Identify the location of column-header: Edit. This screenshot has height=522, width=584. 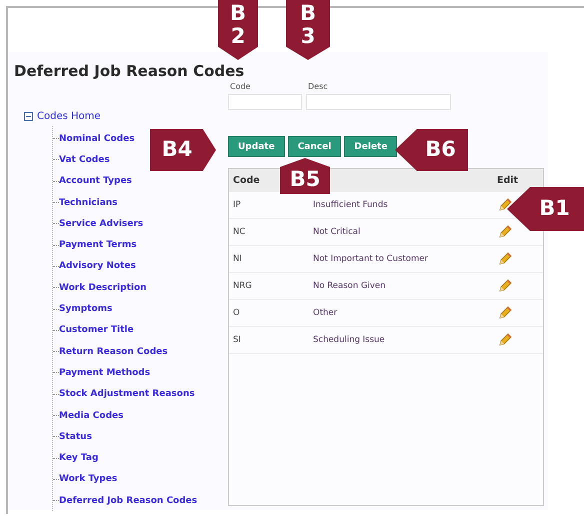
(508, 180).